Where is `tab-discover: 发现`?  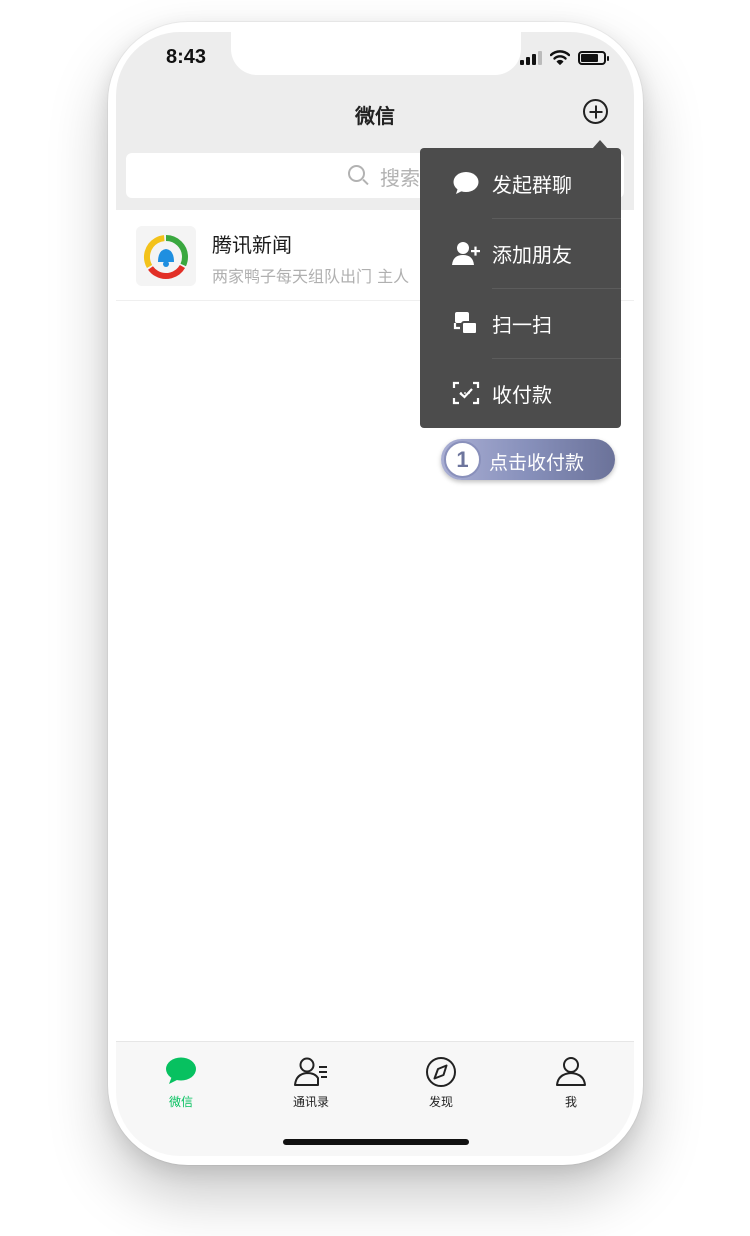
tab-discover: 发现 is located at coordinates (441, 1086).